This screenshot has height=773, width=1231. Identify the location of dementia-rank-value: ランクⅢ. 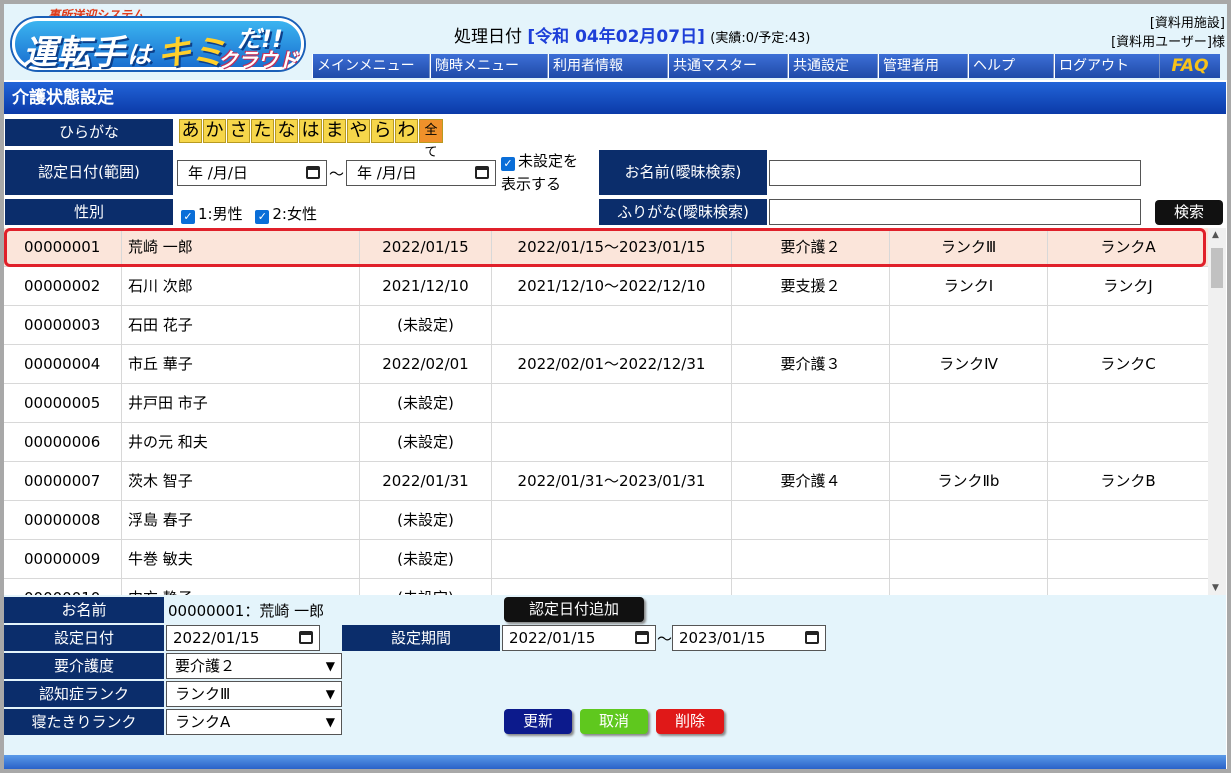
(203, 694).